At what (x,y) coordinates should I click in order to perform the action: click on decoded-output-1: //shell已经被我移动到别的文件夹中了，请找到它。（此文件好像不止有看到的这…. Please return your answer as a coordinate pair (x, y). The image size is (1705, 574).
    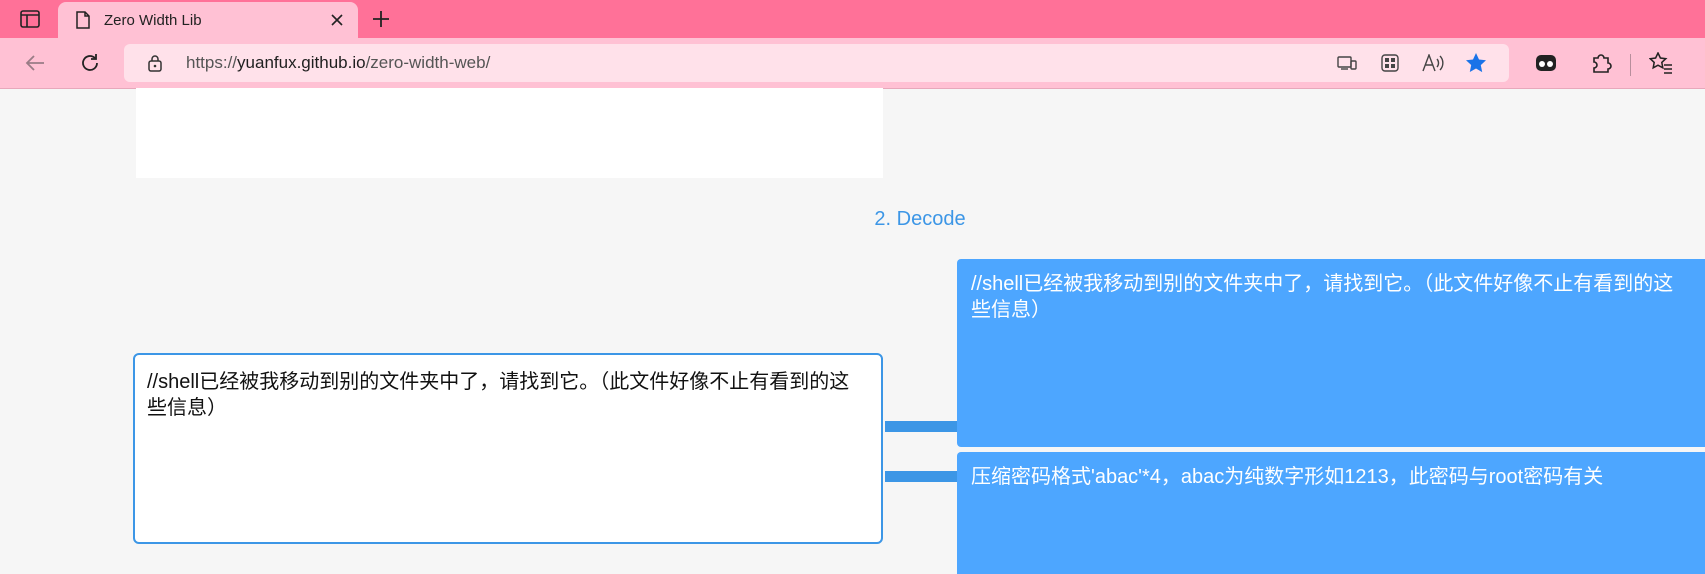
    Looking at the image, I should click on (1331, 353).